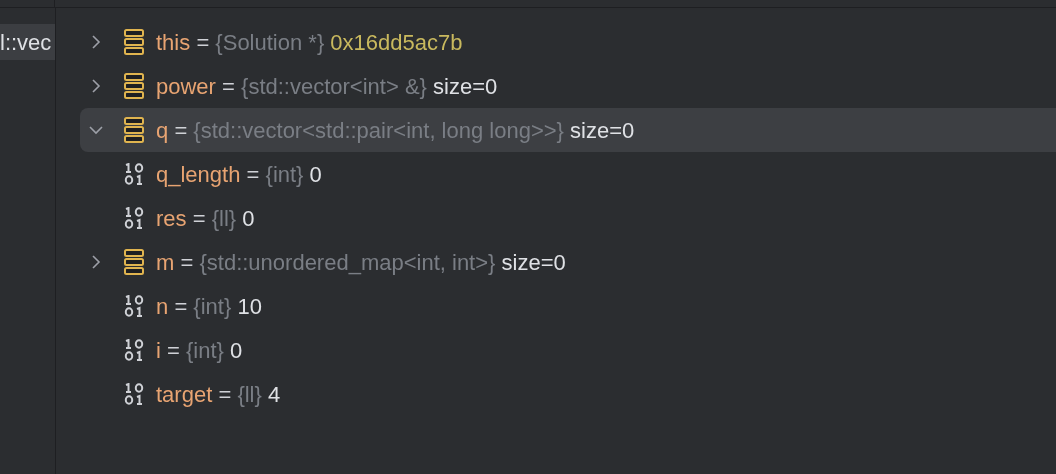 This screenshot has width=1056, height=474. Describe the element at coordinates (568, 306) in the screenshot. I see `variable-row: n = {int} 10` at that location.